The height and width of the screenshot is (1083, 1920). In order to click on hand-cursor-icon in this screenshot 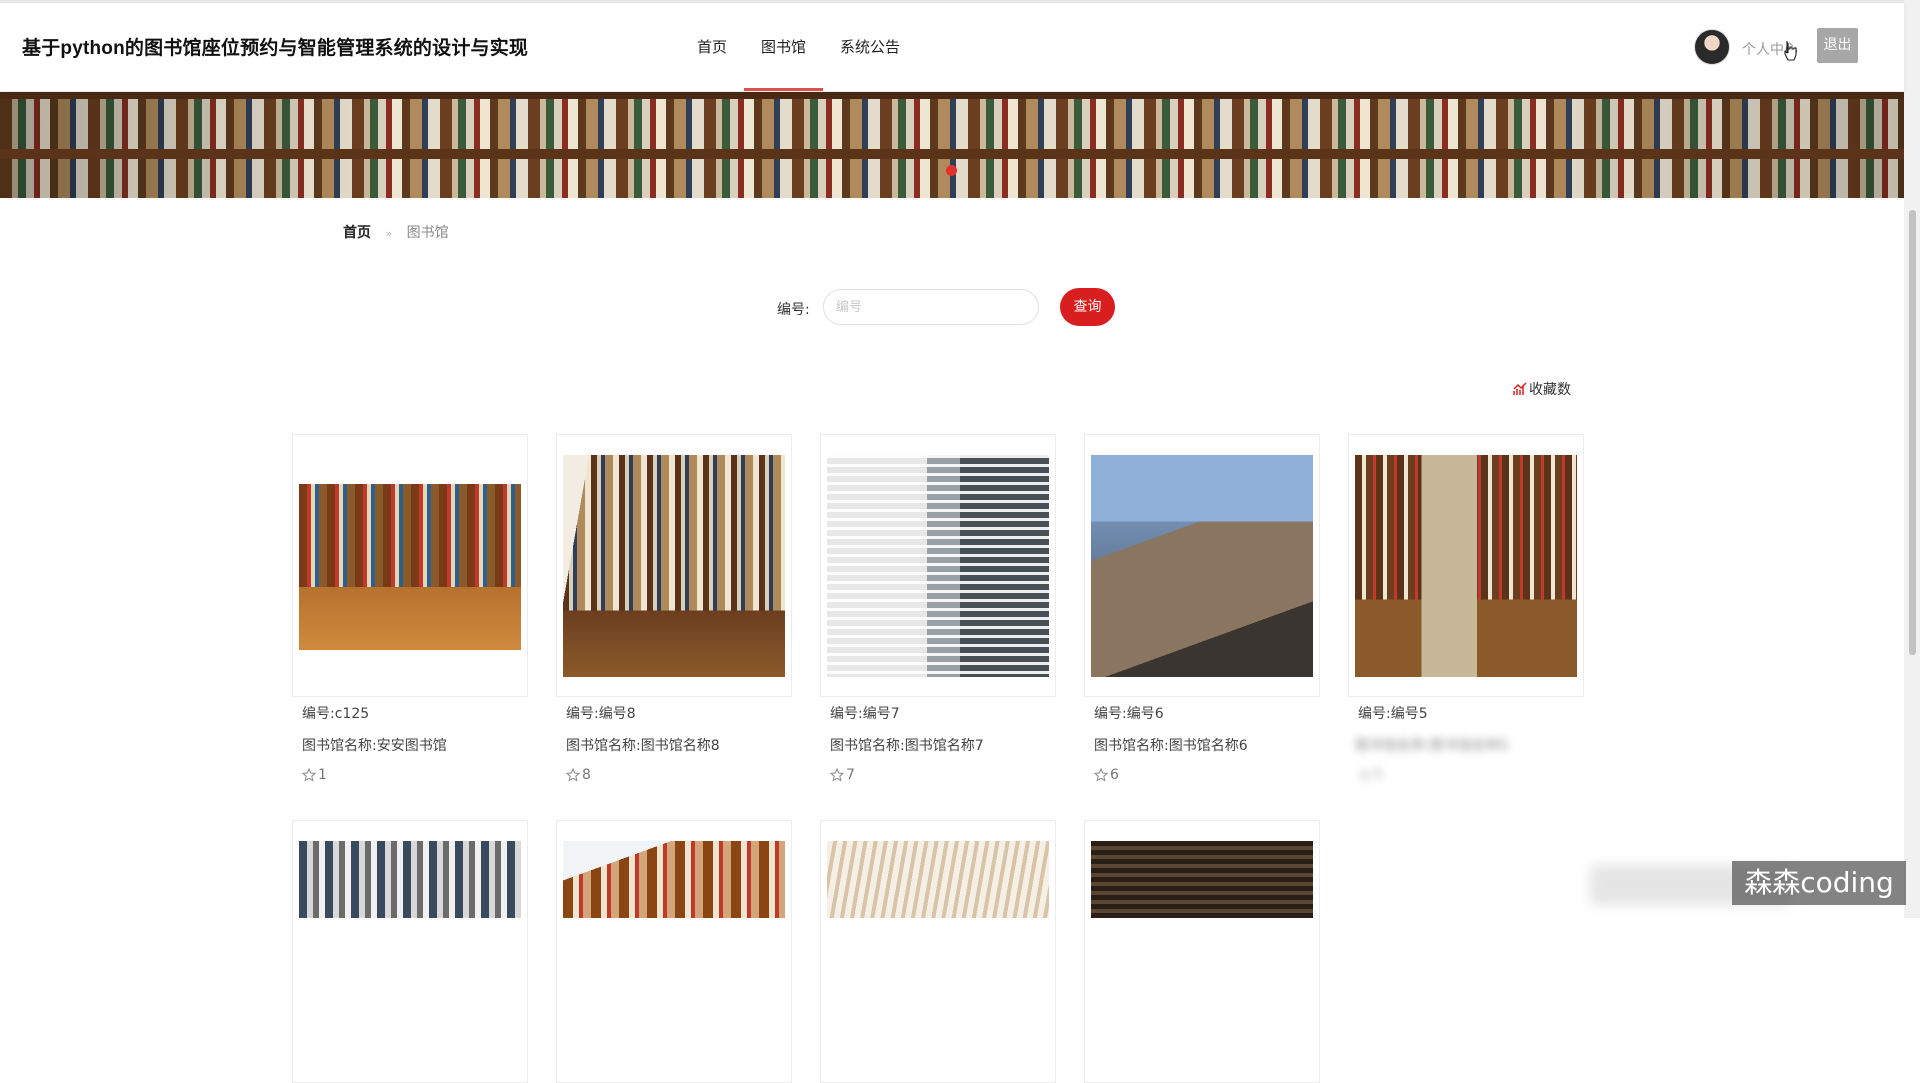, I will do `click(1790, 51)`.